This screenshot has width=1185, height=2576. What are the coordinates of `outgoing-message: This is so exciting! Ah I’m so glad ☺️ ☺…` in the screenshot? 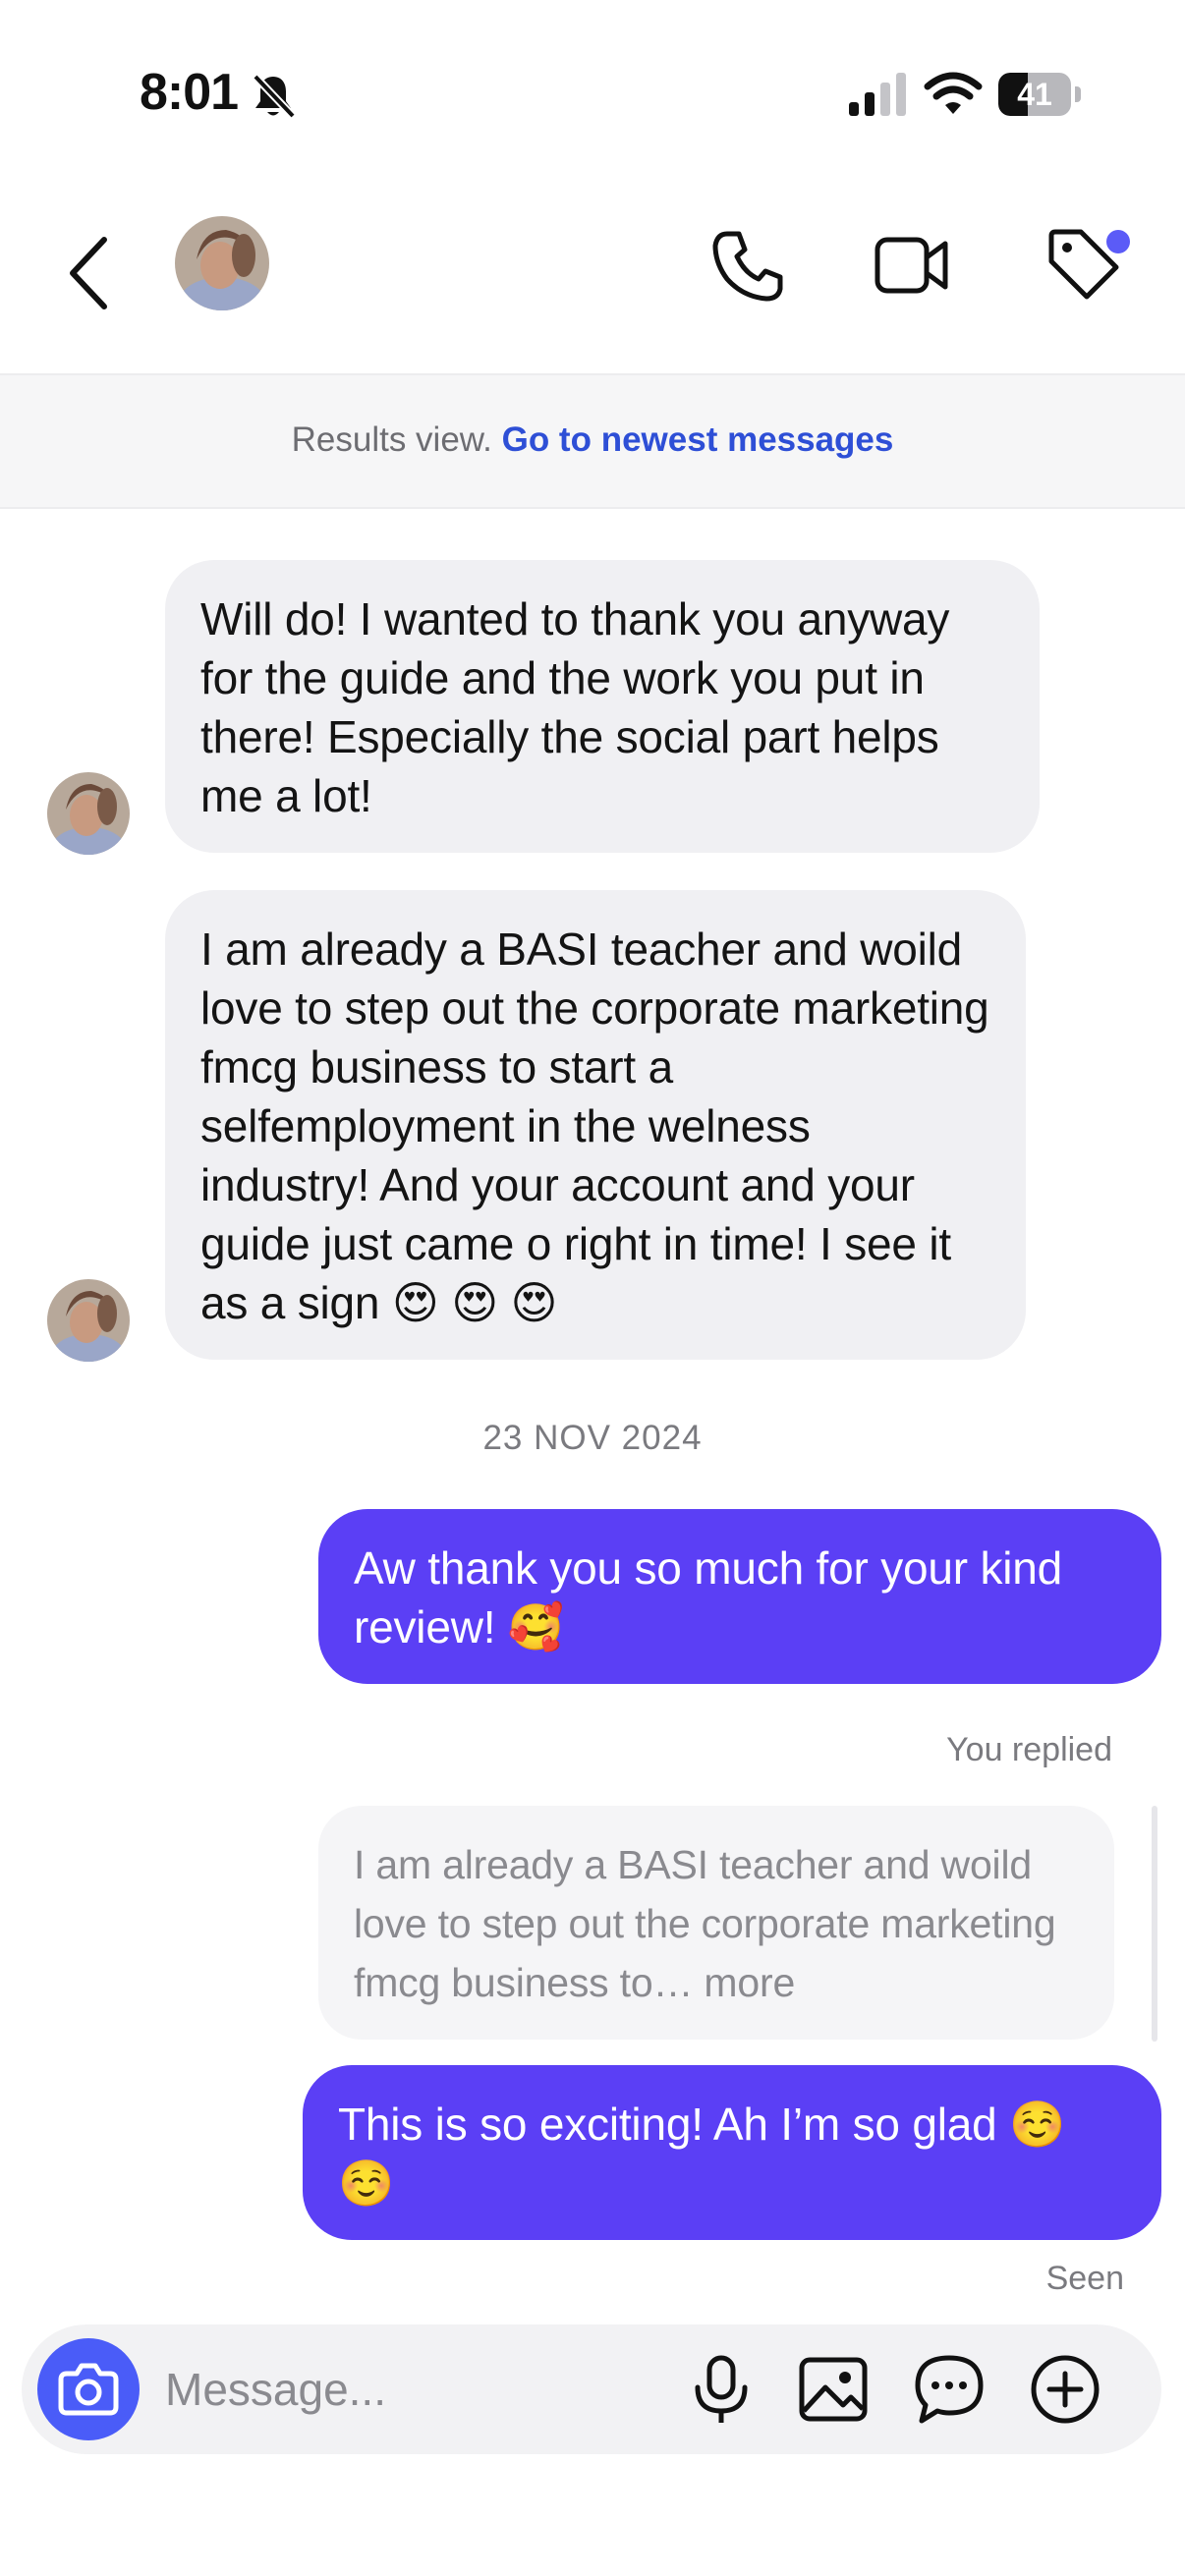 It's located at (732, 2152).